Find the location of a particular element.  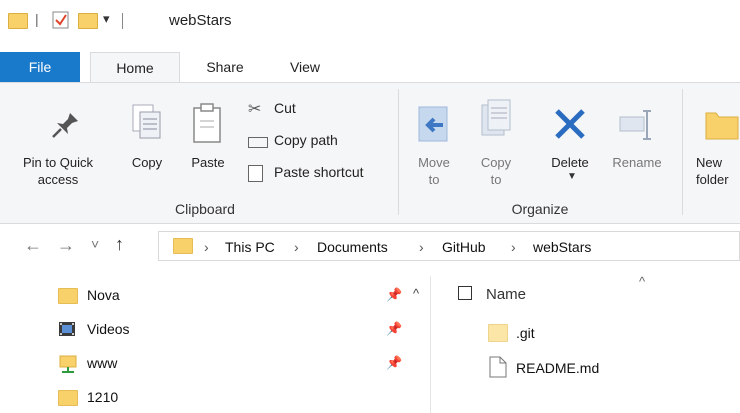

paste-shortcut-icon is located at coordinates (255, 173).